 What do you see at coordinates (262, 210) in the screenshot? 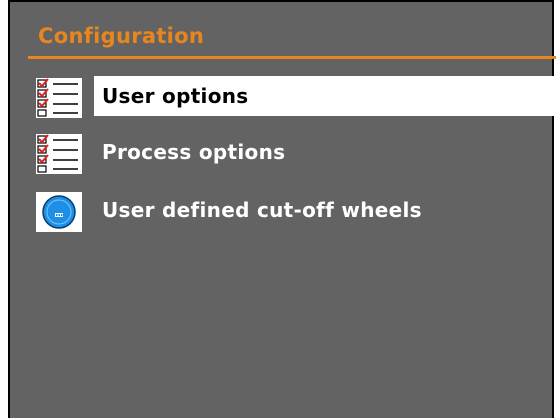
I see `menu-item-label: User defined cut-off wheels` at bounding box center [262, 210].